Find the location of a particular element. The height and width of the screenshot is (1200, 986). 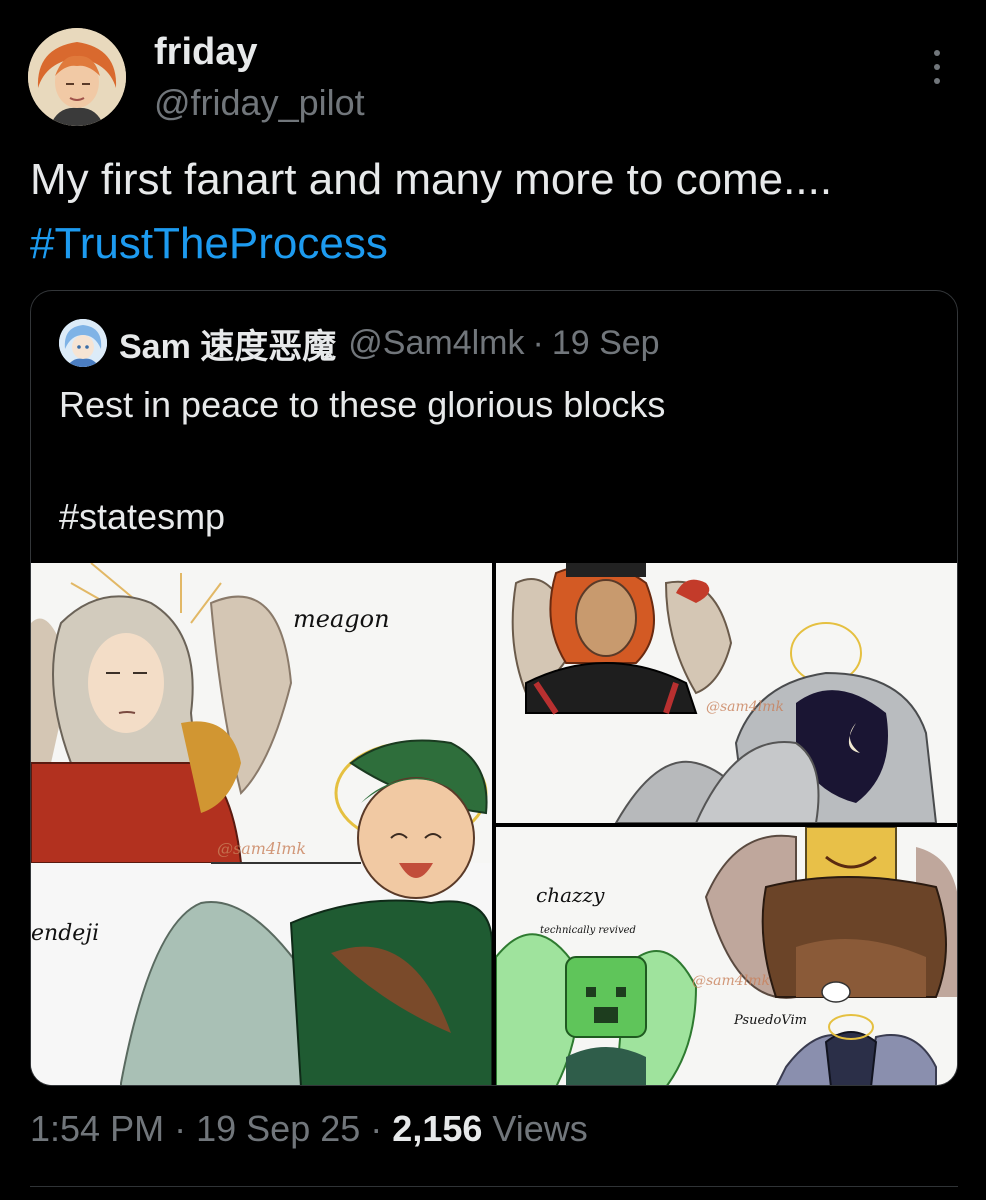

tweet-time: 1:54 PM is located at coordinates (97, 1128).